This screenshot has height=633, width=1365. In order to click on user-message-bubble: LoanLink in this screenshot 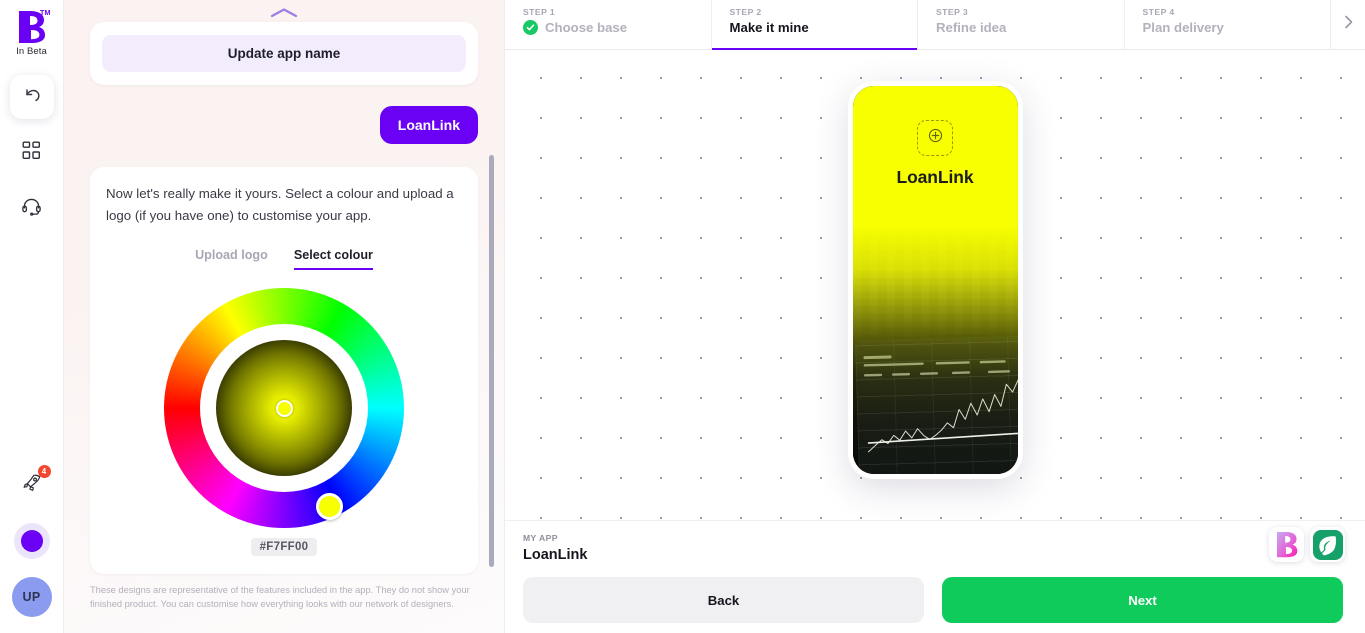, I will do `click(428, 125)`.